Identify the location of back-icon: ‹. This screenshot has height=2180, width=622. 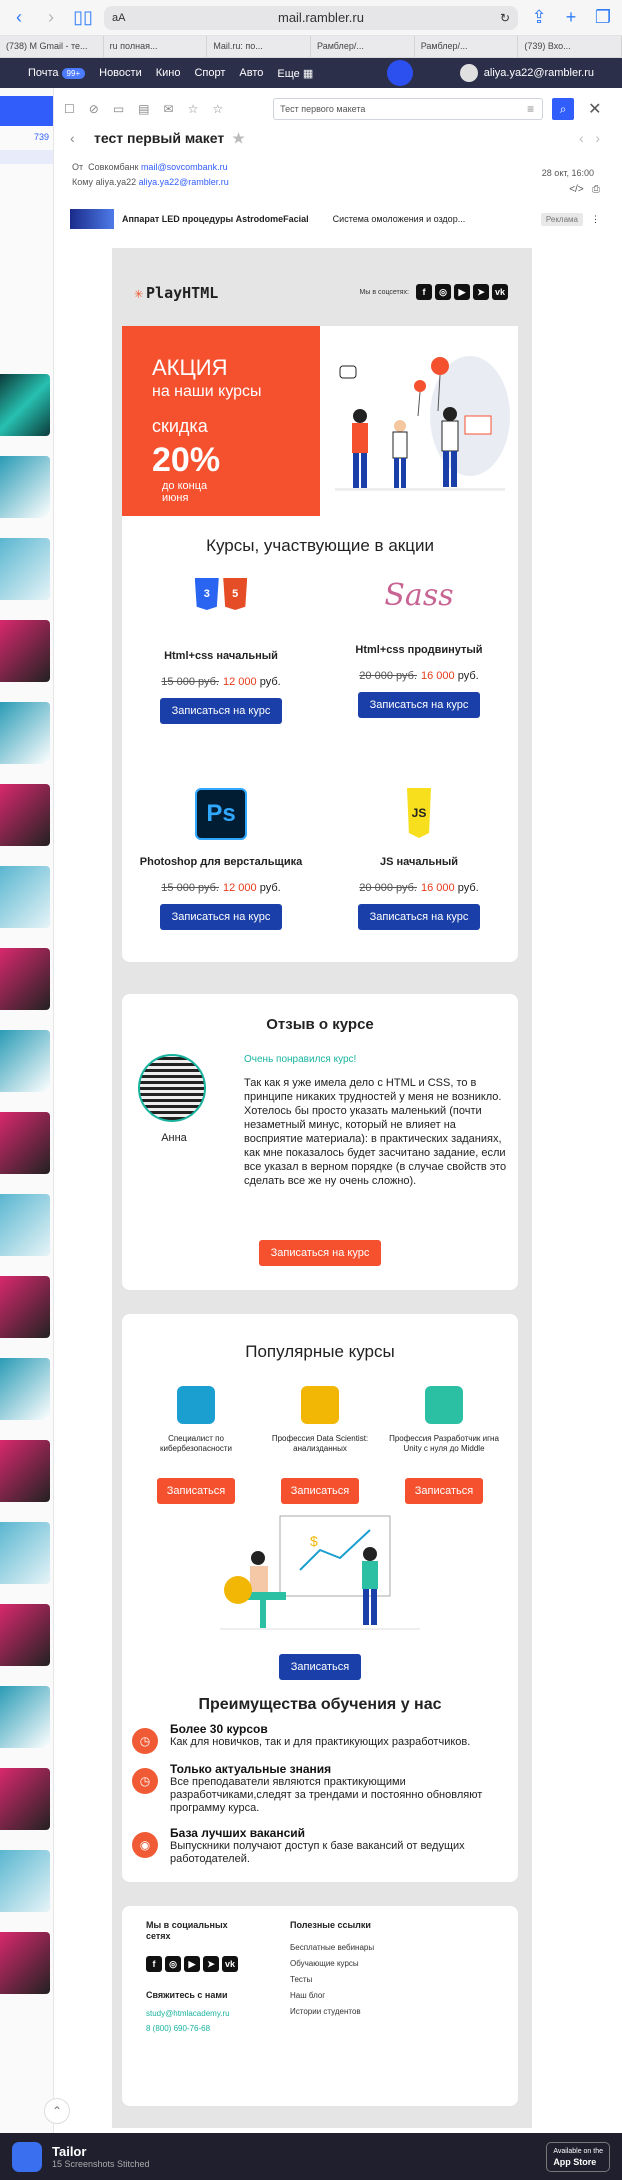
(19, 17).